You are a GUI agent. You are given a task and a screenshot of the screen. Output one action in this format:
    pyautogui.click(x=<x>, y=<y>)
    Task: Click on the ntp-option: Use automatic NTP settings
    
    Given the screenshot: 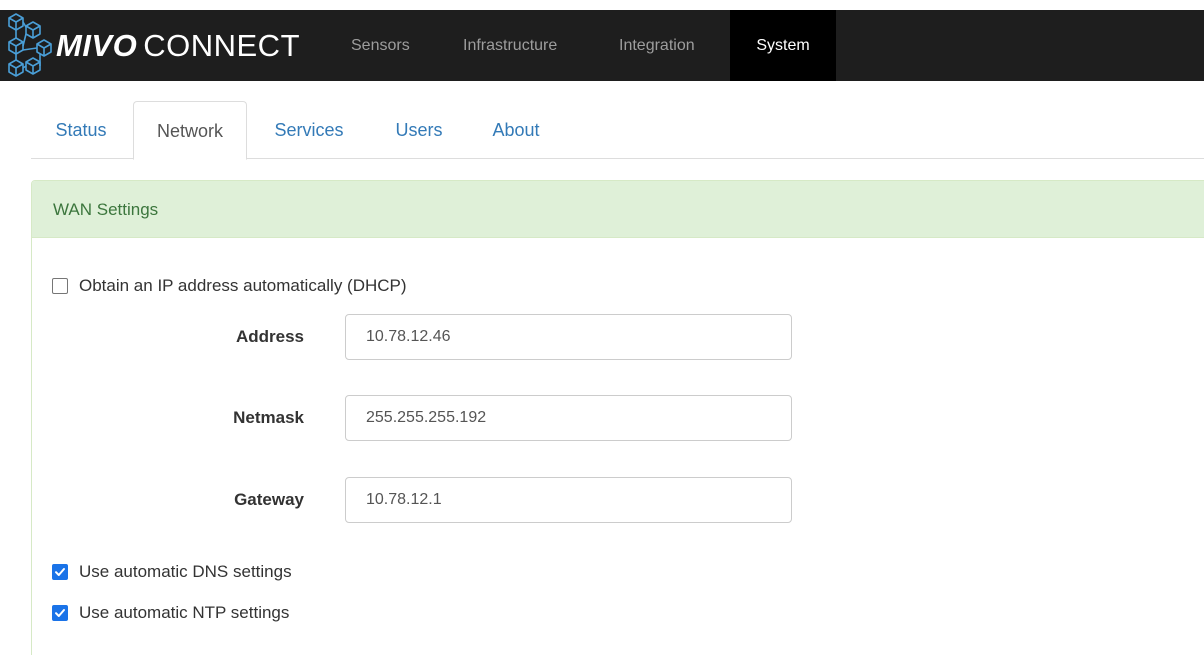 What is the action you would take?
    pyautogui.click(x=170, y=613)
    